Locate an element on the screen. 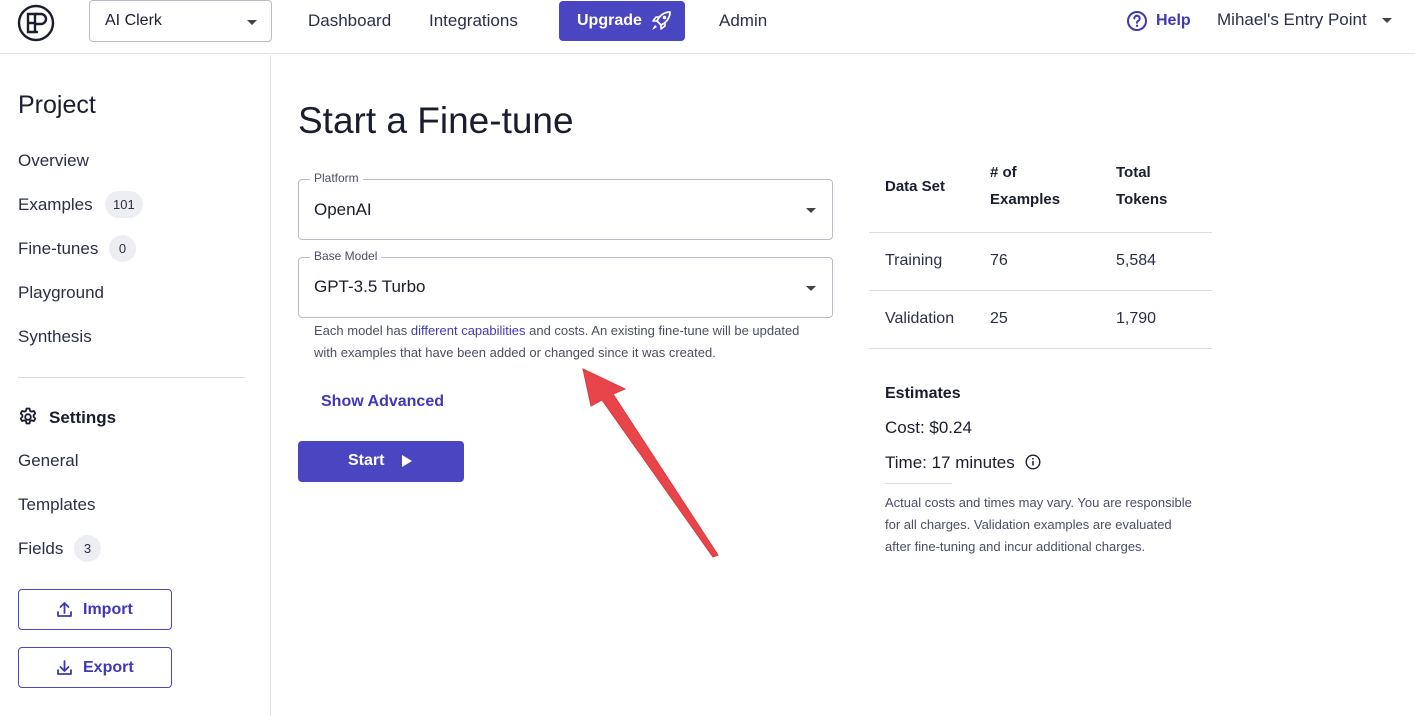 This screenshot has width=1415, height=716. import-button: Import is located at coordinates (95, 609).